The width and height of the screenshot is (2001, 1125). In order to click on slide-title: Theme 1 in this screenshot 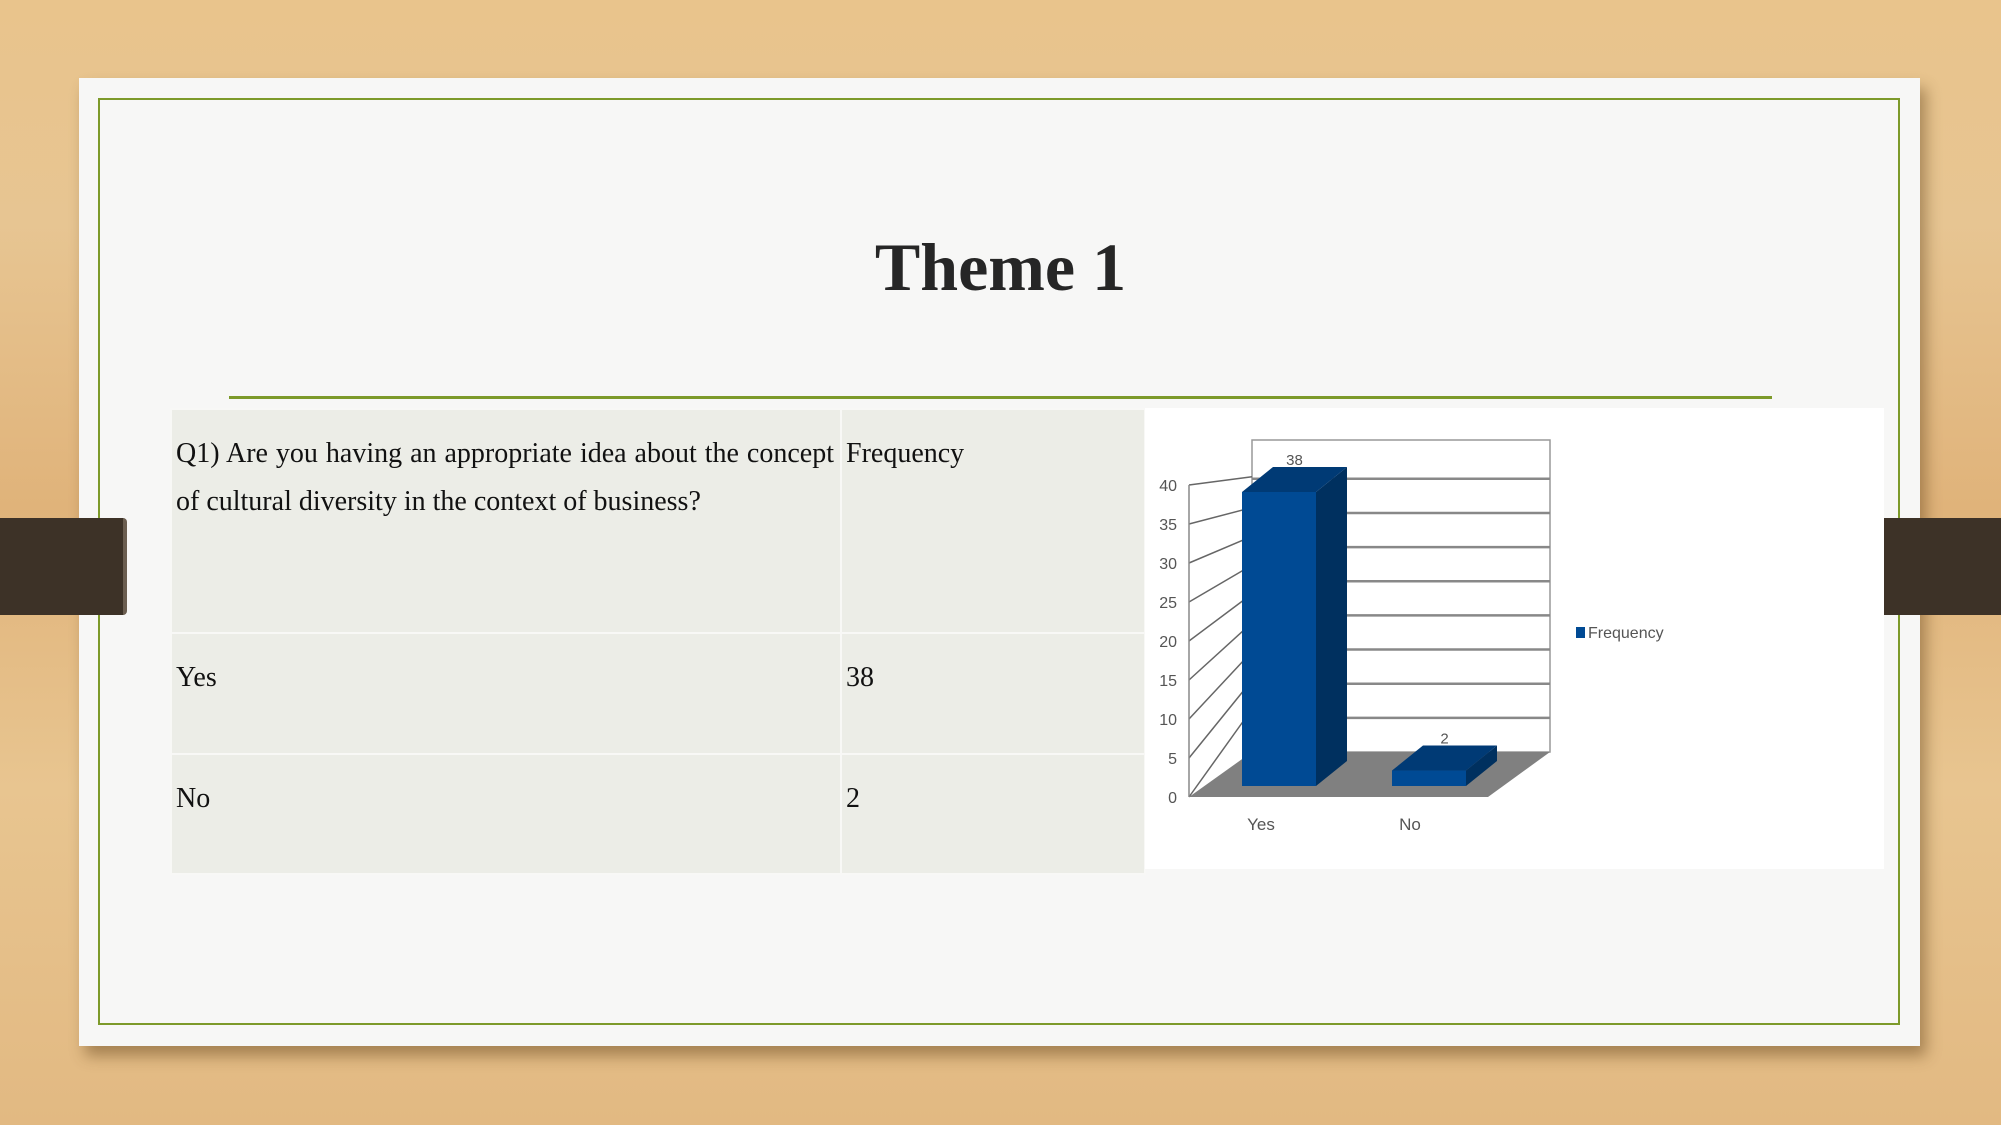, I will do `click(1000, 267)`.